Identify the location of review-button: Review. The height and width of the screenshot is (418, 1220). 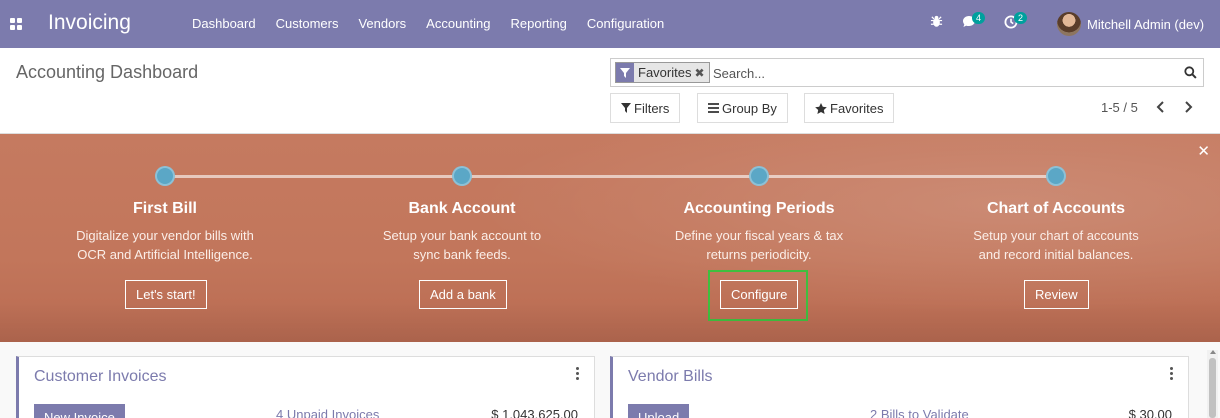
(1056, 294).